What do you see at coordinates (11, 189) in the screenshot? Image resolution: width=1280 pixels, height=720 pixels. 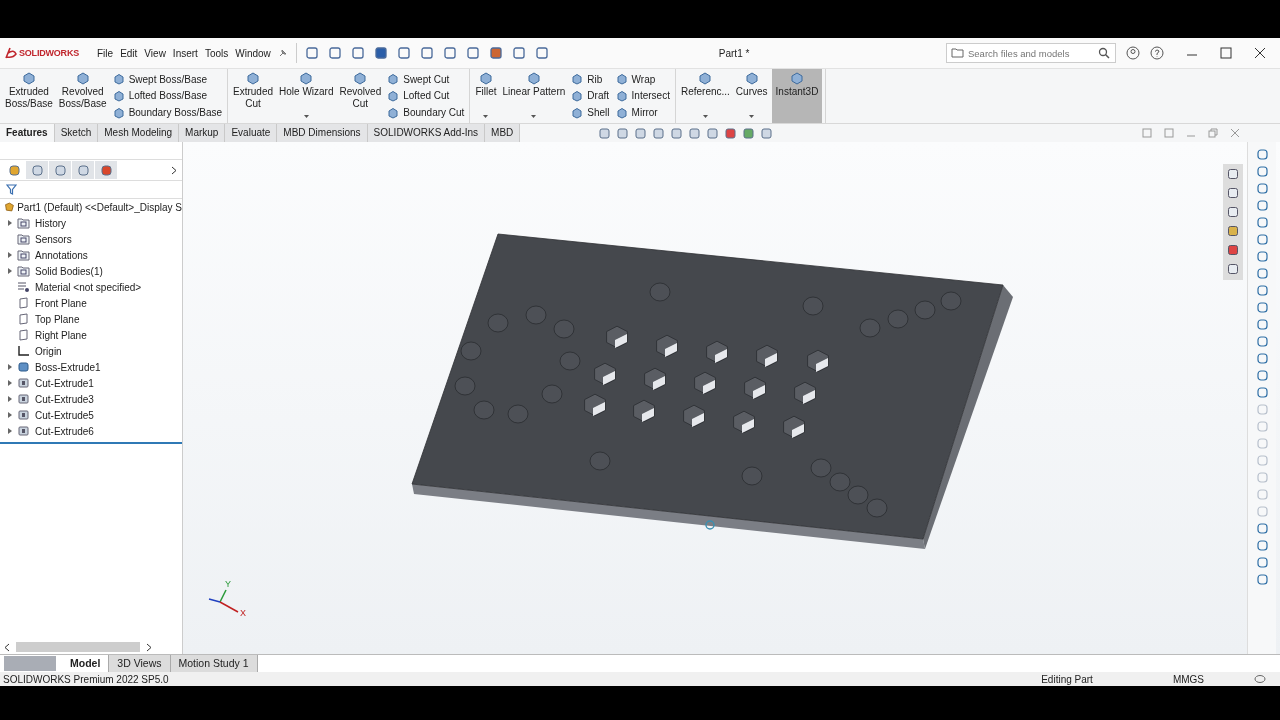 I see `filter-icon` at bounding box center [11, 189].